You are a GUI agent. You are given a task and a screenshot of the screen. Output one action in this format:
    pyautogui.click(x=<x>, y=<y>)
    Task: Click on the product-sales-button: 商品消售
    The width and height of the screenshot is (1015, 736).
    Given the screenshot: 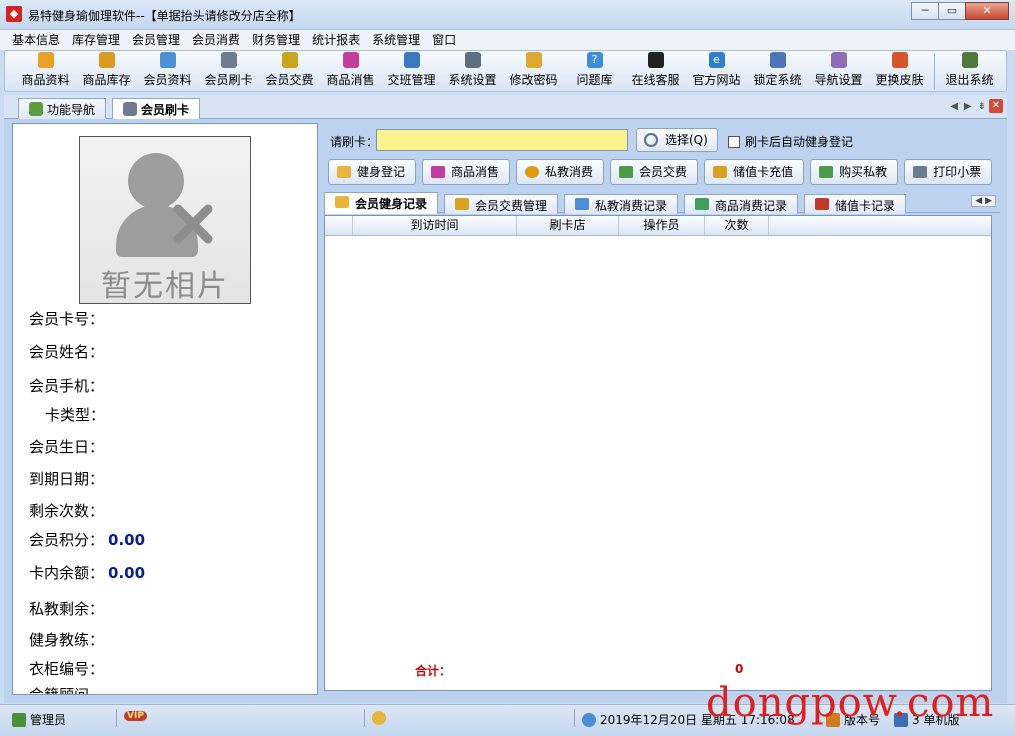 What is the action you would take?
    pyautogui.click(x=466, y=172)
    